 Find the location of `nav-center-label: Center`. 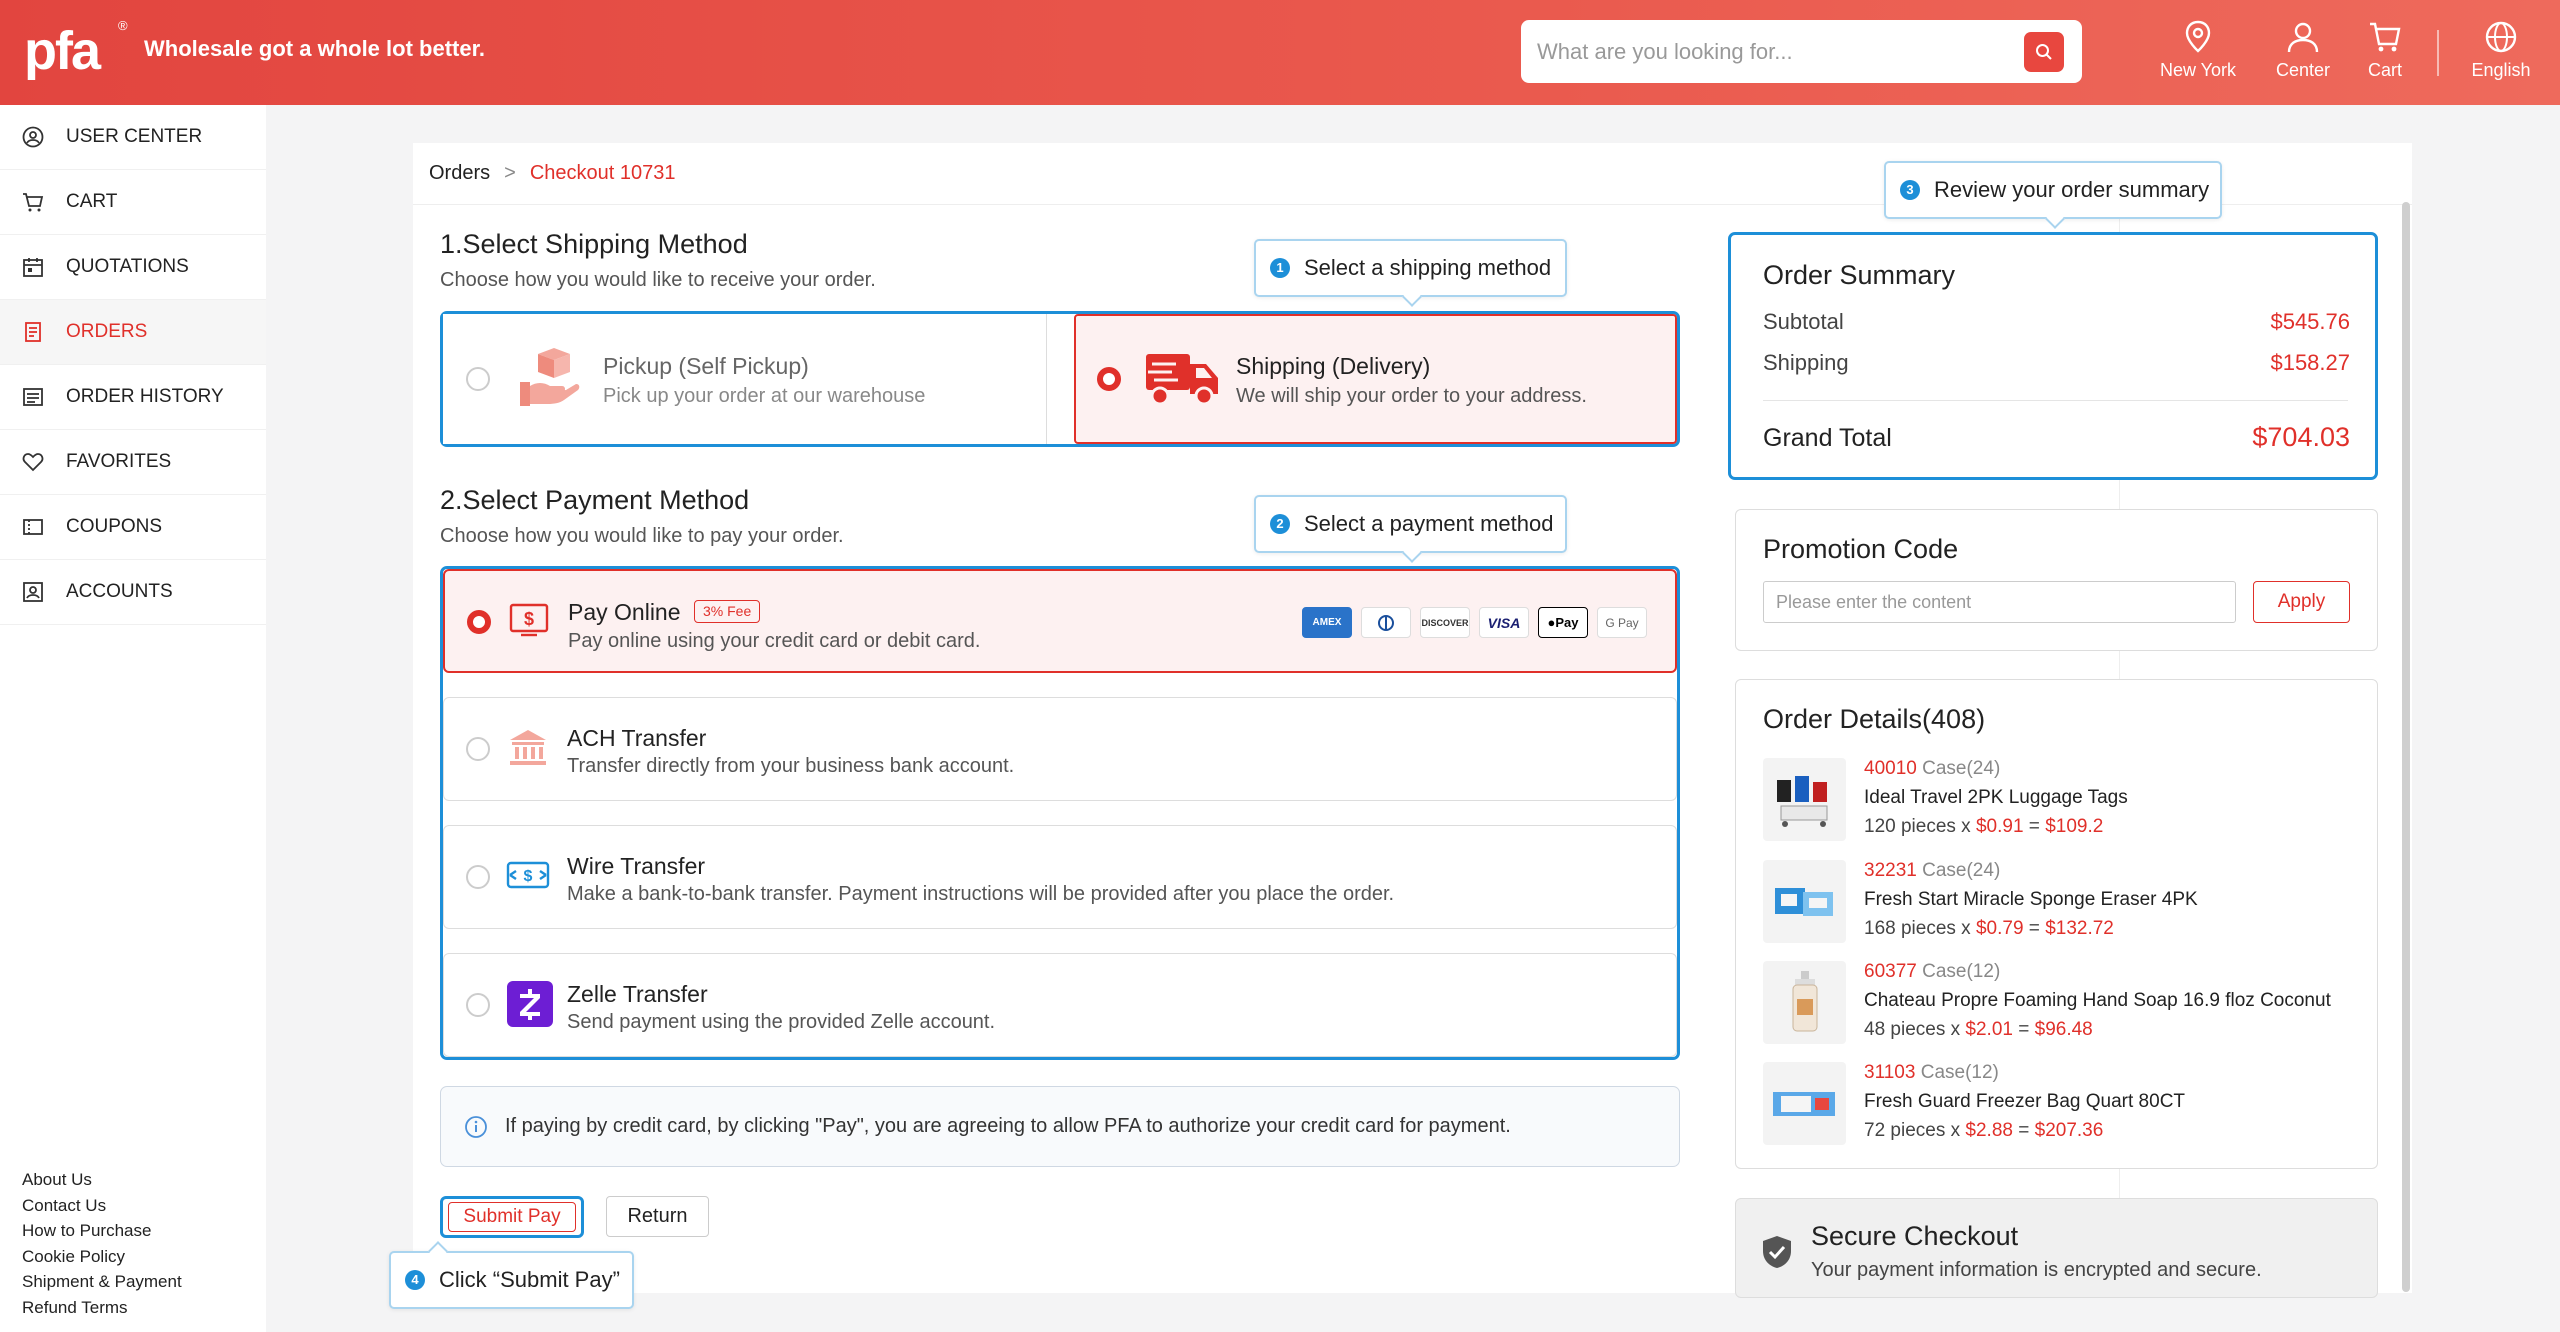

nav-center-label: Center is located at coordinates (2303, 70).